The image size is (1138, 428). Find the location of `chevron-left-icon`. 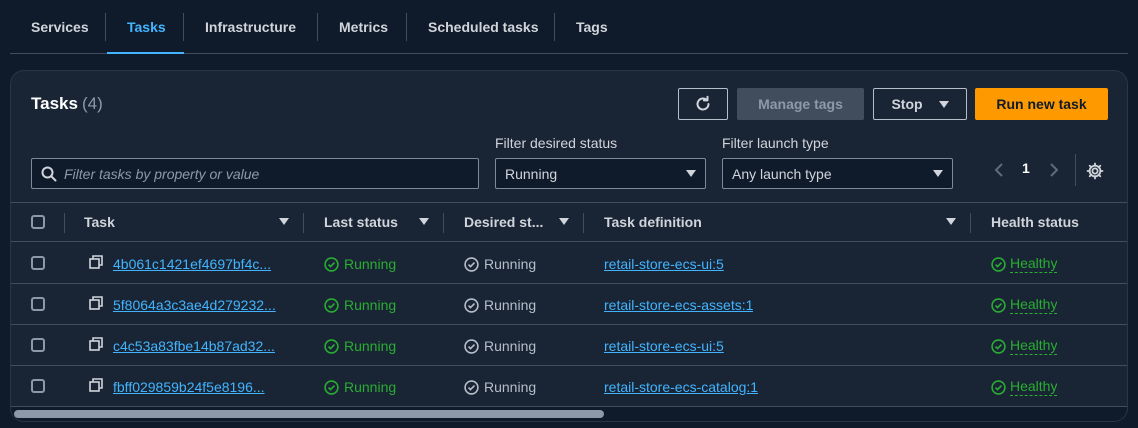

chevron-left-icon is located at coordinates (999, 170).